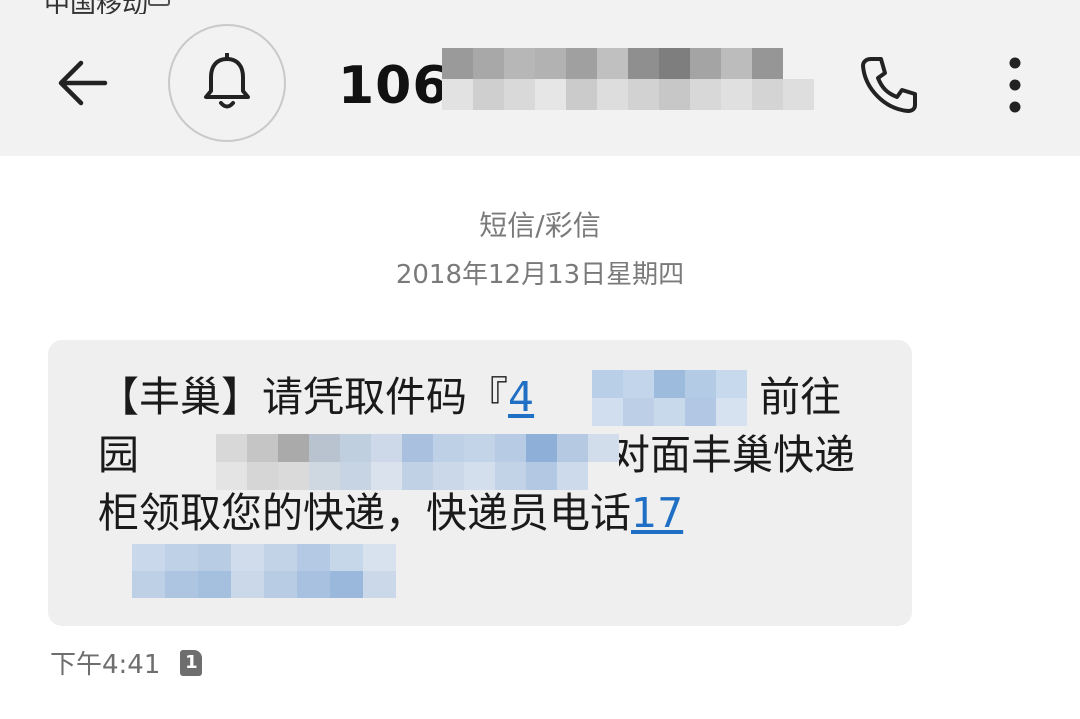  I want to click on thread-date: 2018年12月13日星期四, so click(540, 275).